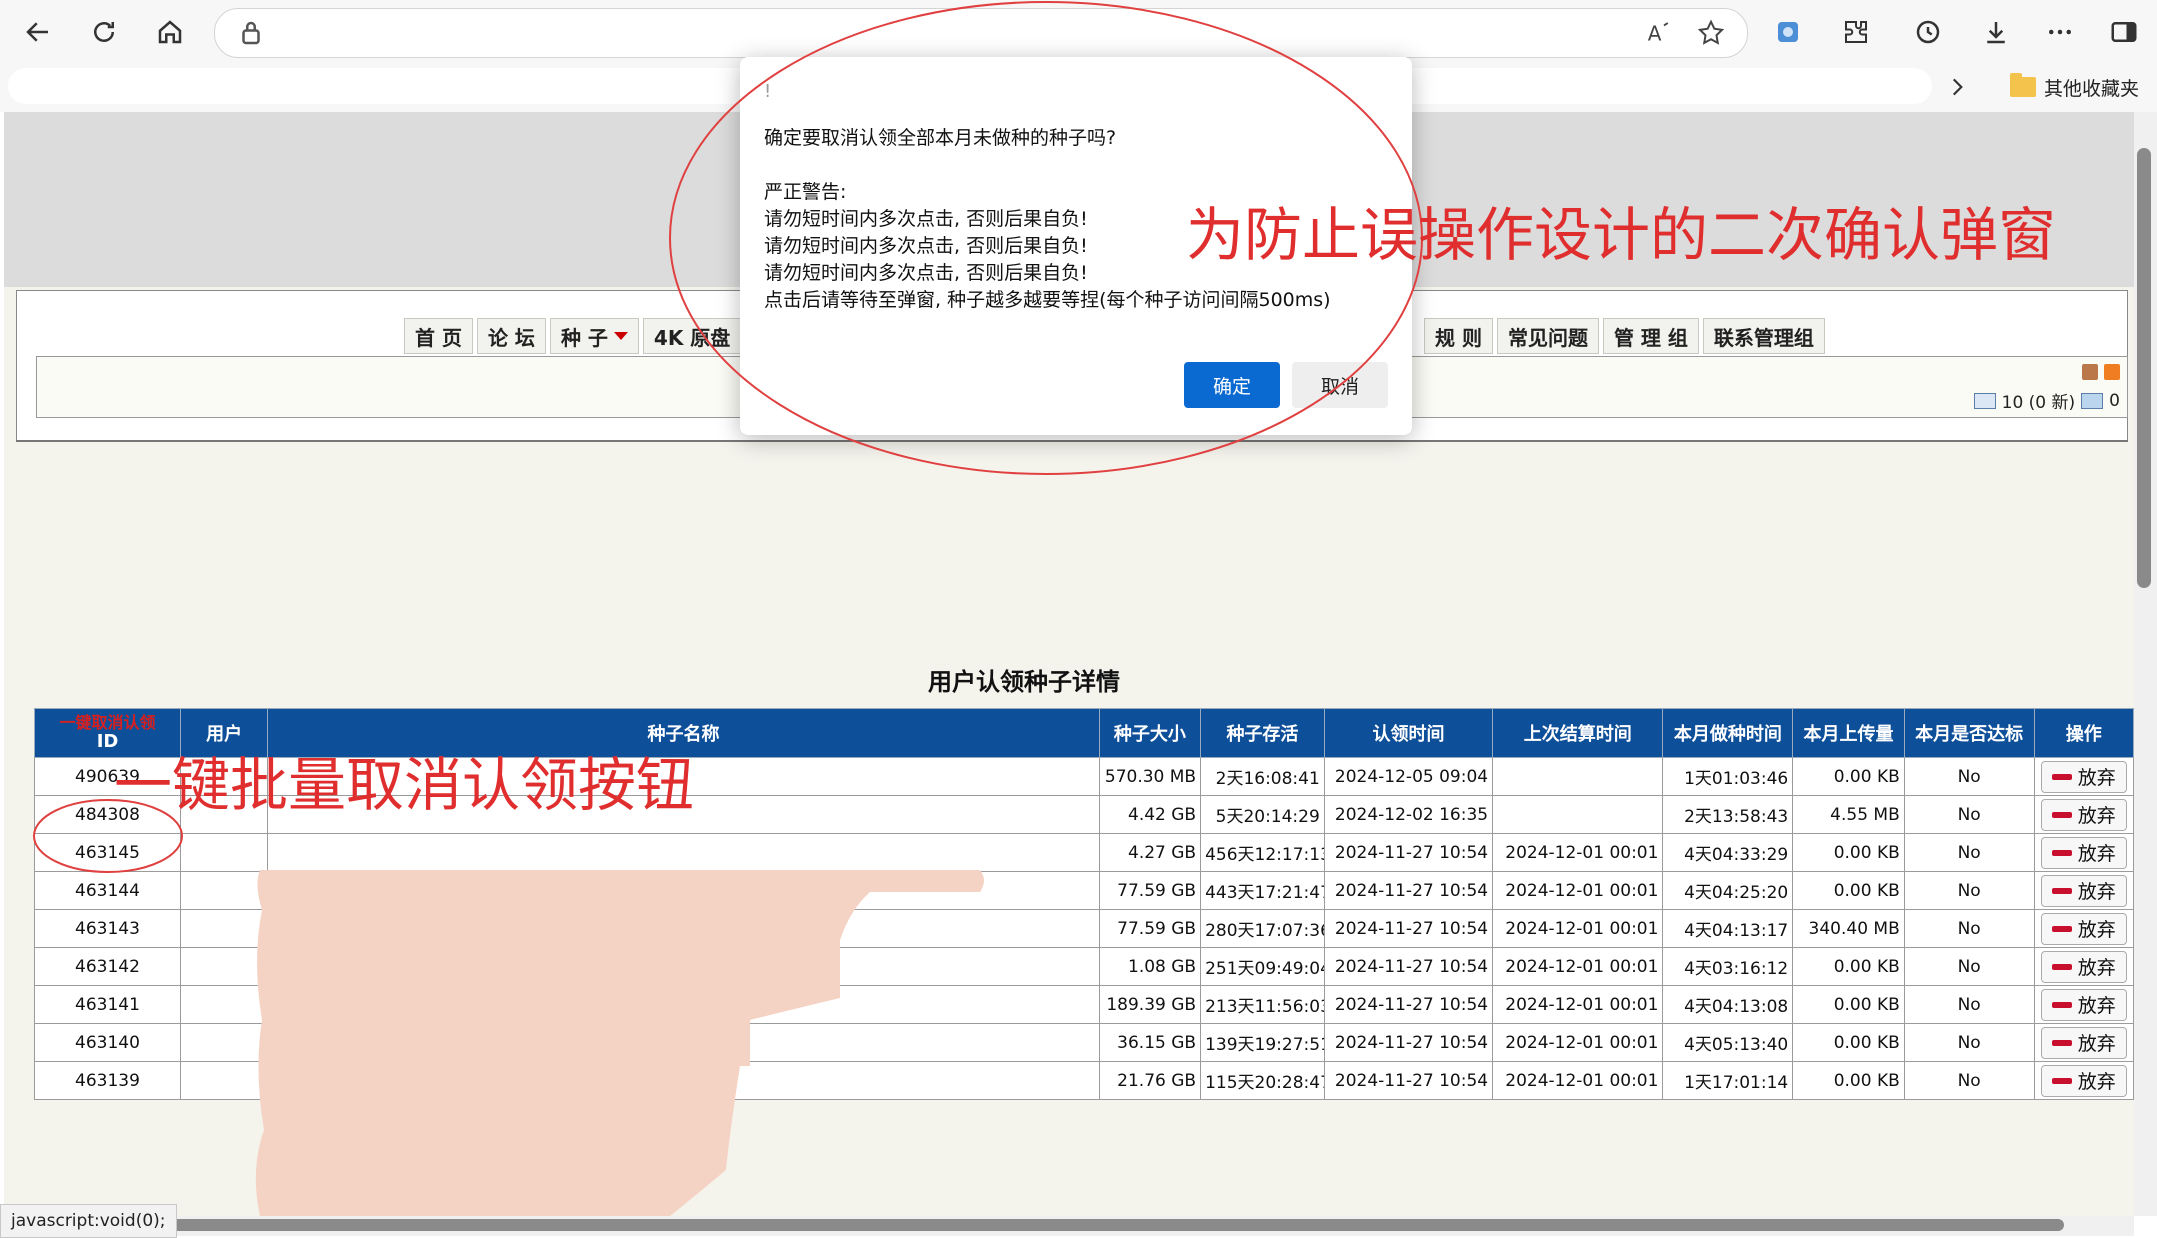  I want to click on home-icon, so click(170, 32).